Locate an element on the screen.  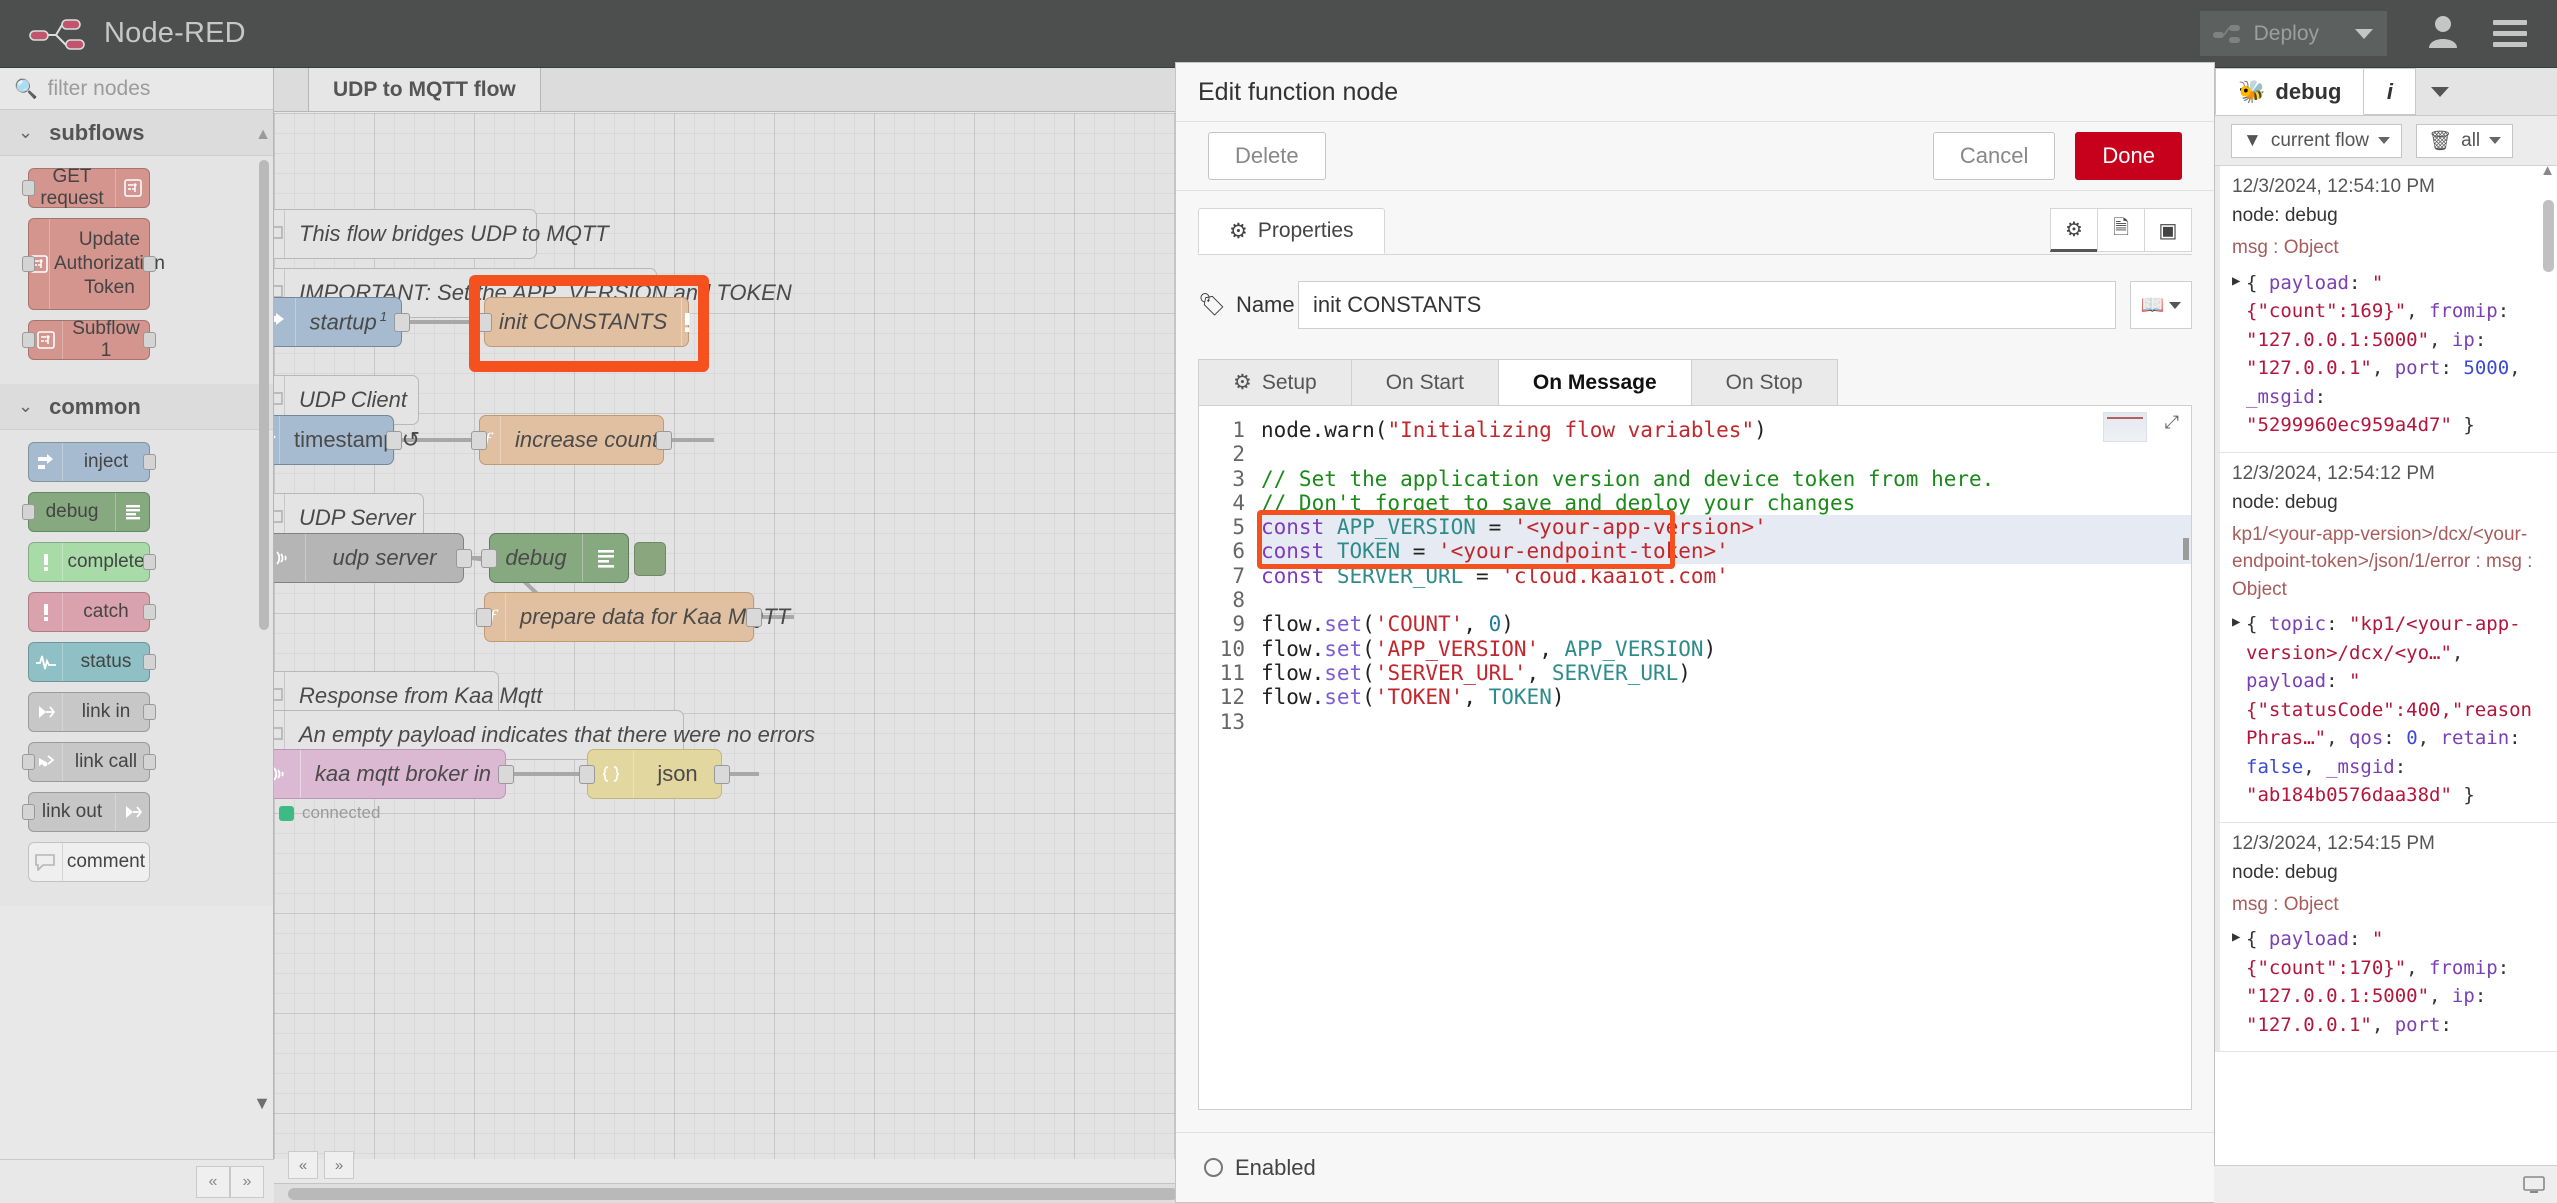
canvas-node-label: This flow bridges UDP to MQTT is located at coordinates (454, 233).